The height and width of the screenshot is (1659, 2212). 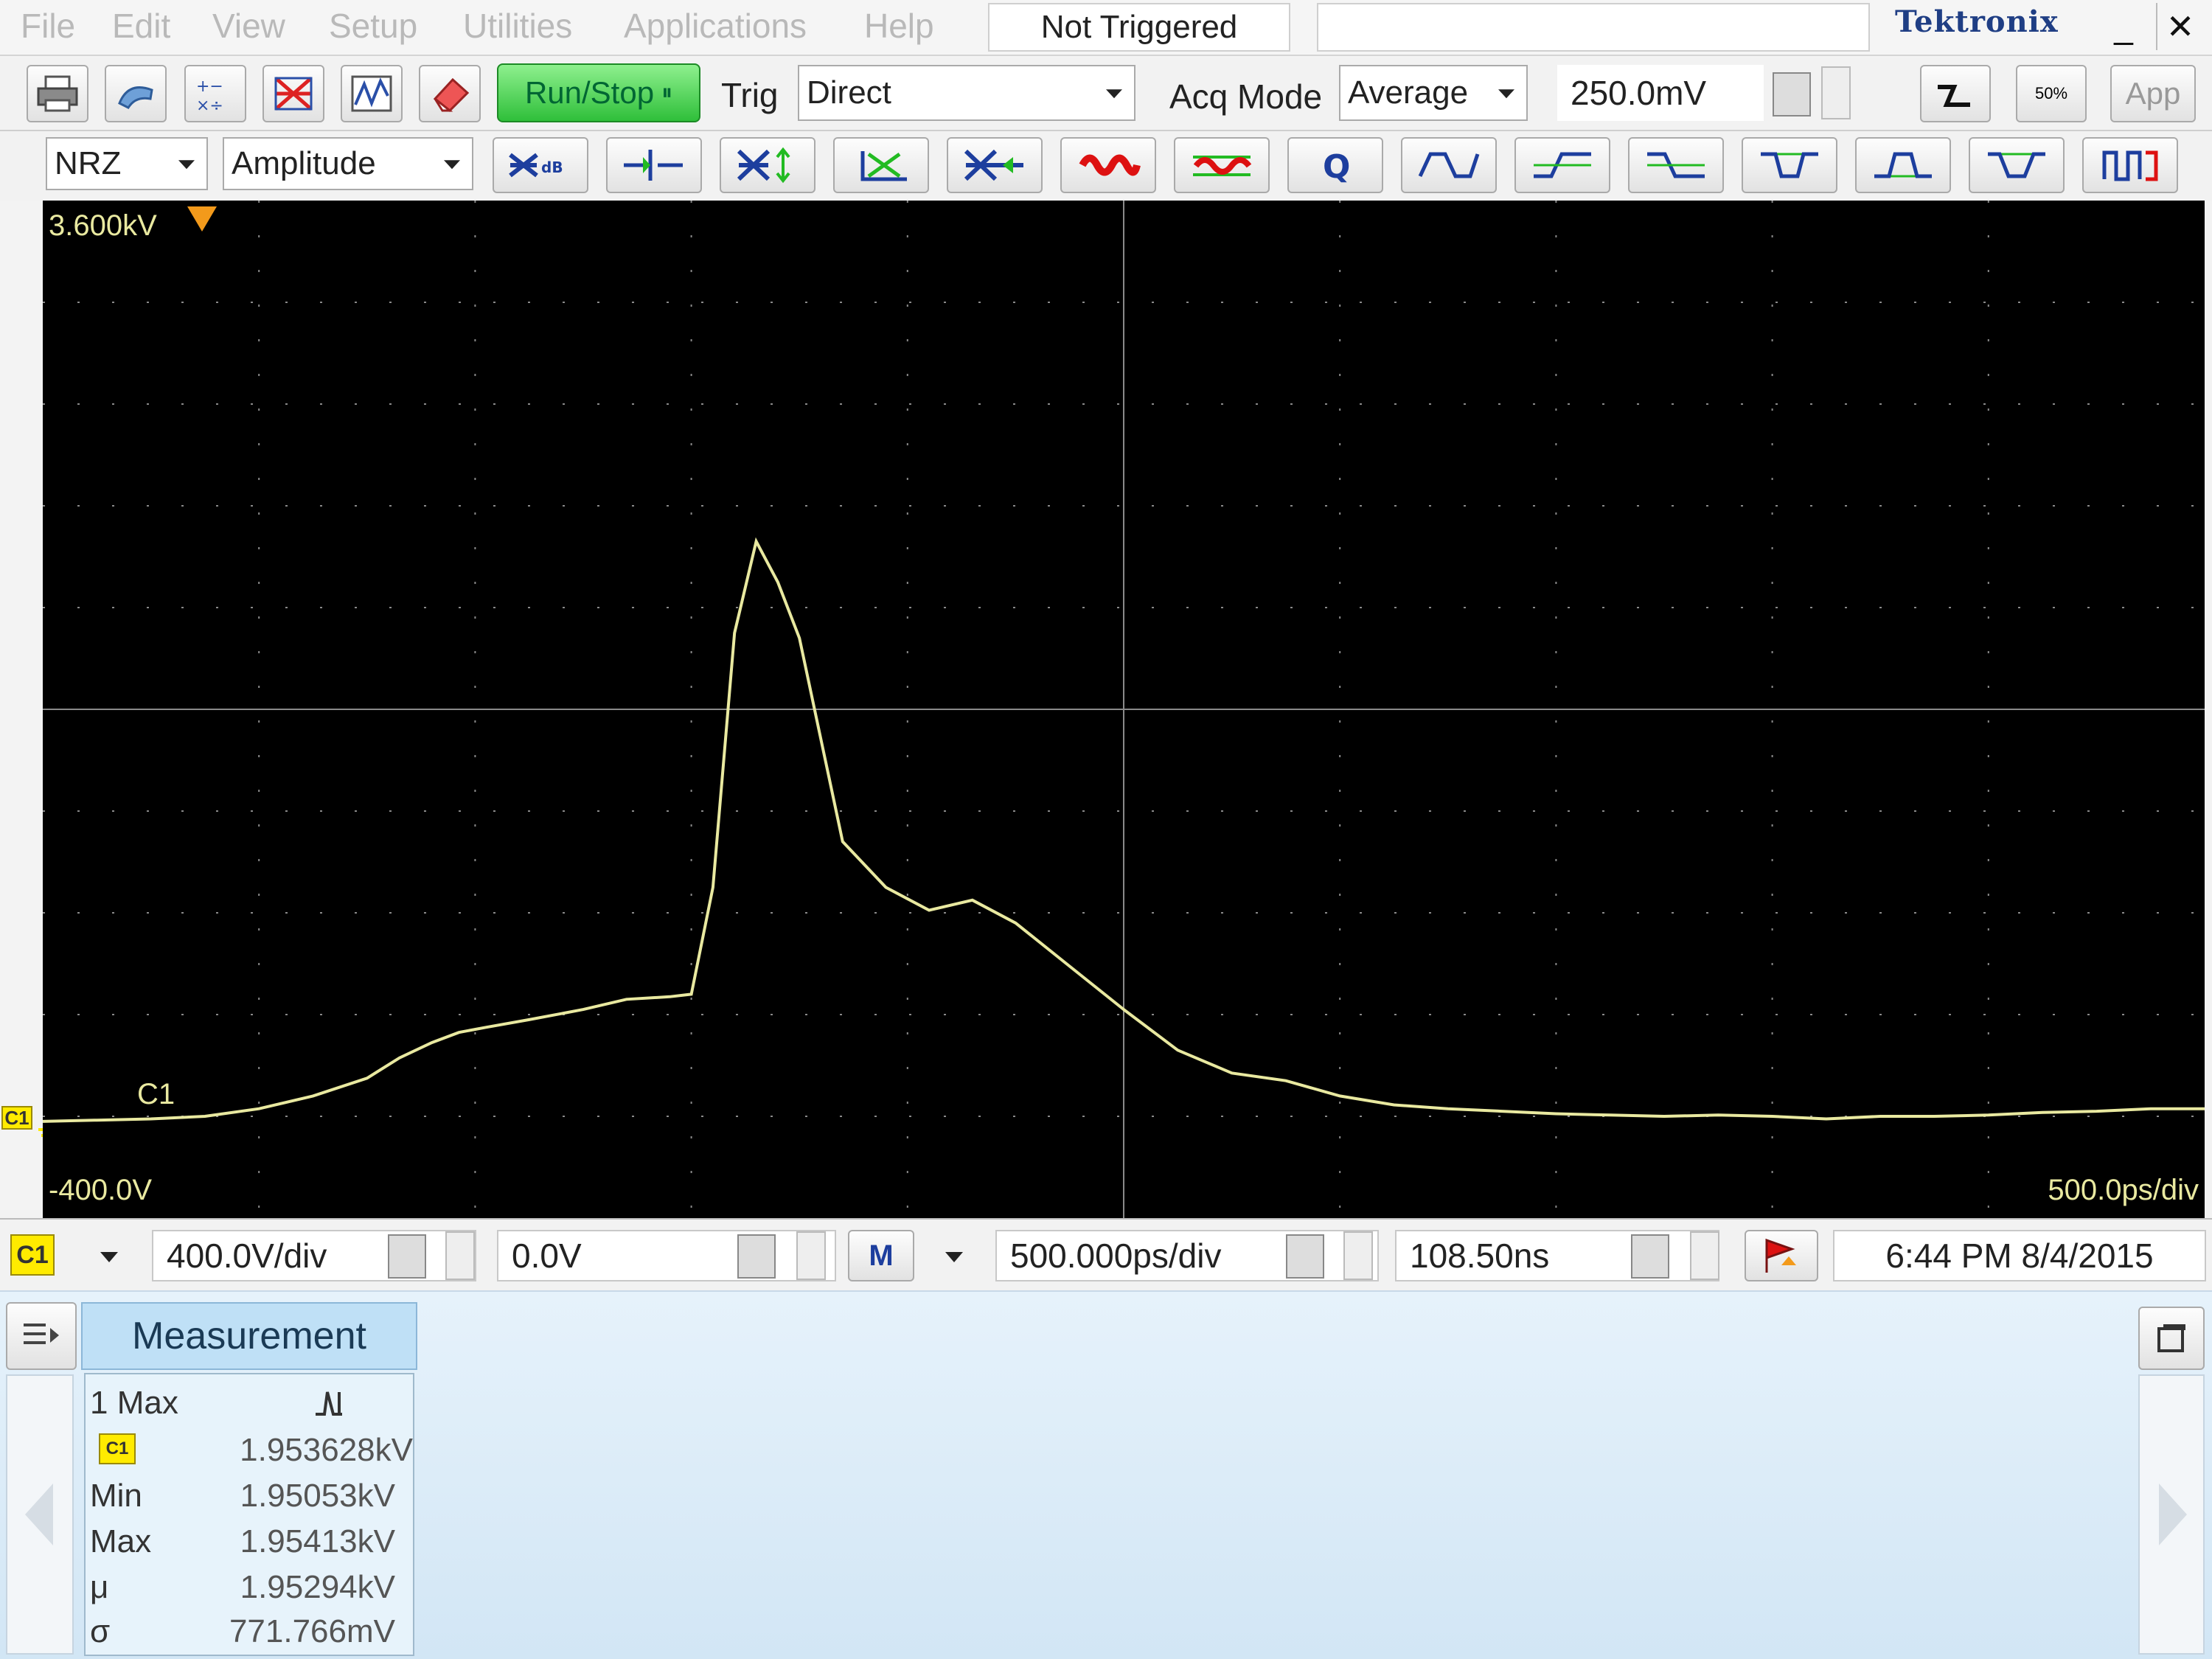 What do you see at coordinates (2179, 26) in the screenshot?
I see `close-button: ✕` at bounding box center [2179, 26].